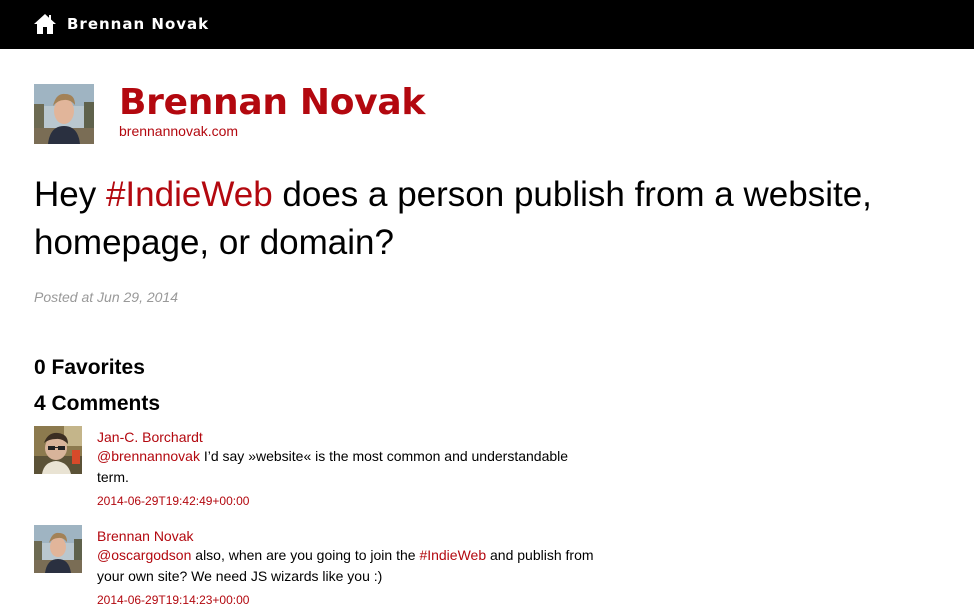 Image resolution: width=974 pixels, height=612 pixels. What do you see at coordinates (345, 600) in the screenshot?
I see `comment-timestamp-link: 2014-06-29T19:14:23+00:00` at bounding box center [345, 600].